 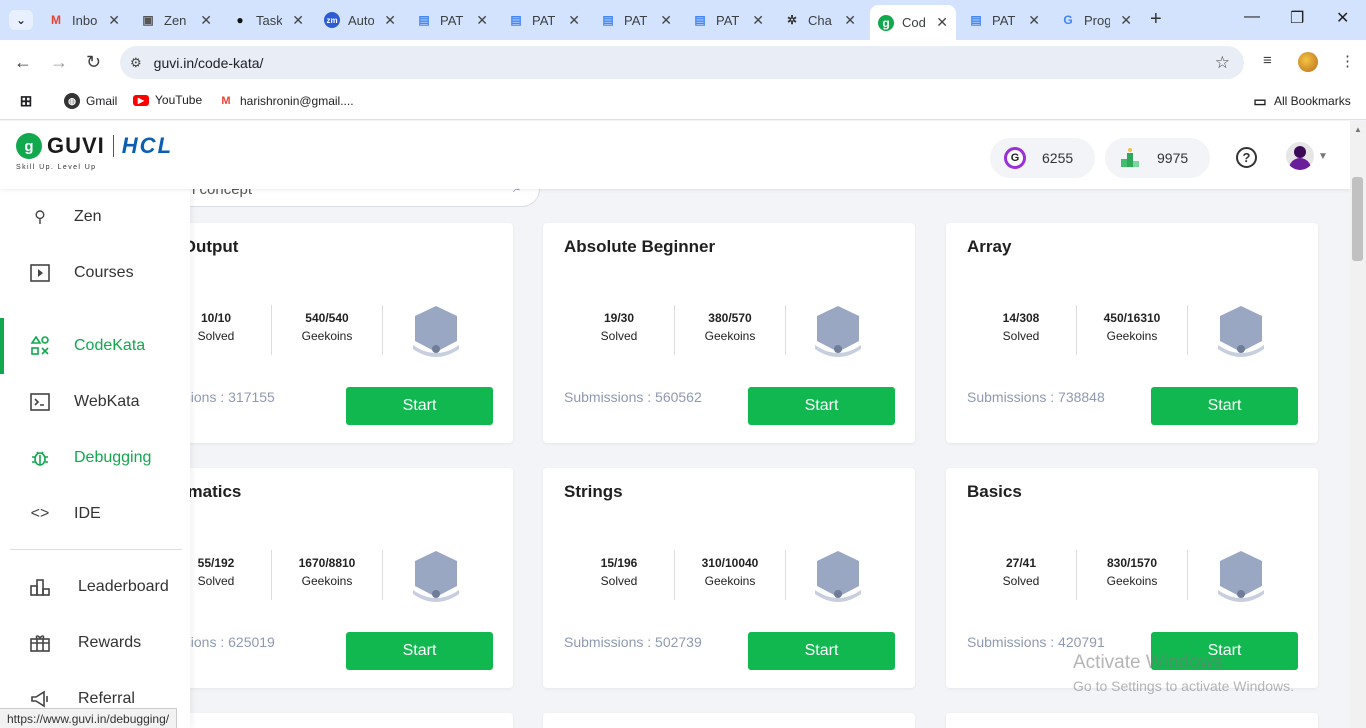 What do you see at coordinates (1342, 18) in the screenshot?
I see `window-close-icon: ✕` at bounding box center [1342, 18].